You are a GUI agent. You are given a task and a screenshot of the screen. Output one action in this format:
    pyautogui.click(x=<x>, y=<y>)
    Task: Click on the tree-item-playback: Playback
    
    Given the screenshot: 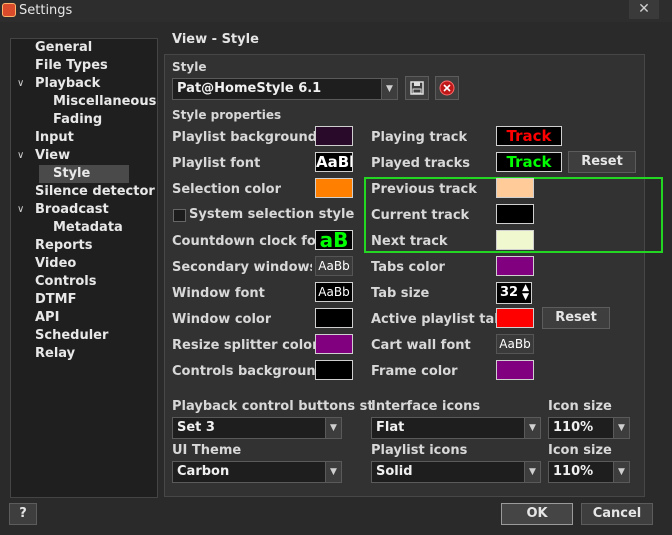 What is the action you would take?
    pyautogui.click(x=67, y=84)
    